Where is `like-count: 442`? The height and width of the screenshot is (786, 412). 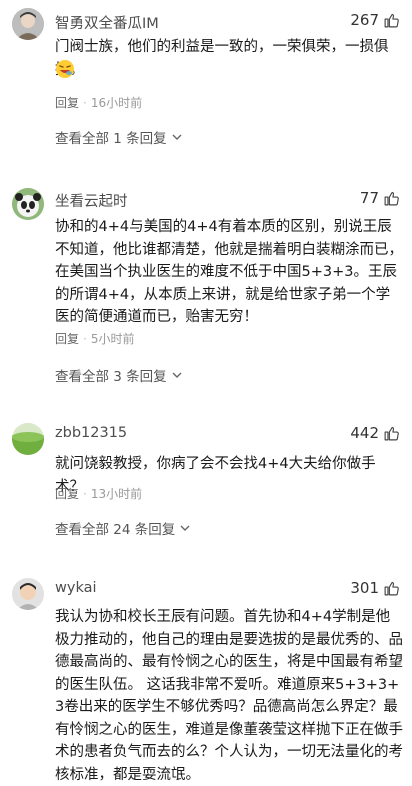 like-count: 442 is located at coordinates (364, 433).